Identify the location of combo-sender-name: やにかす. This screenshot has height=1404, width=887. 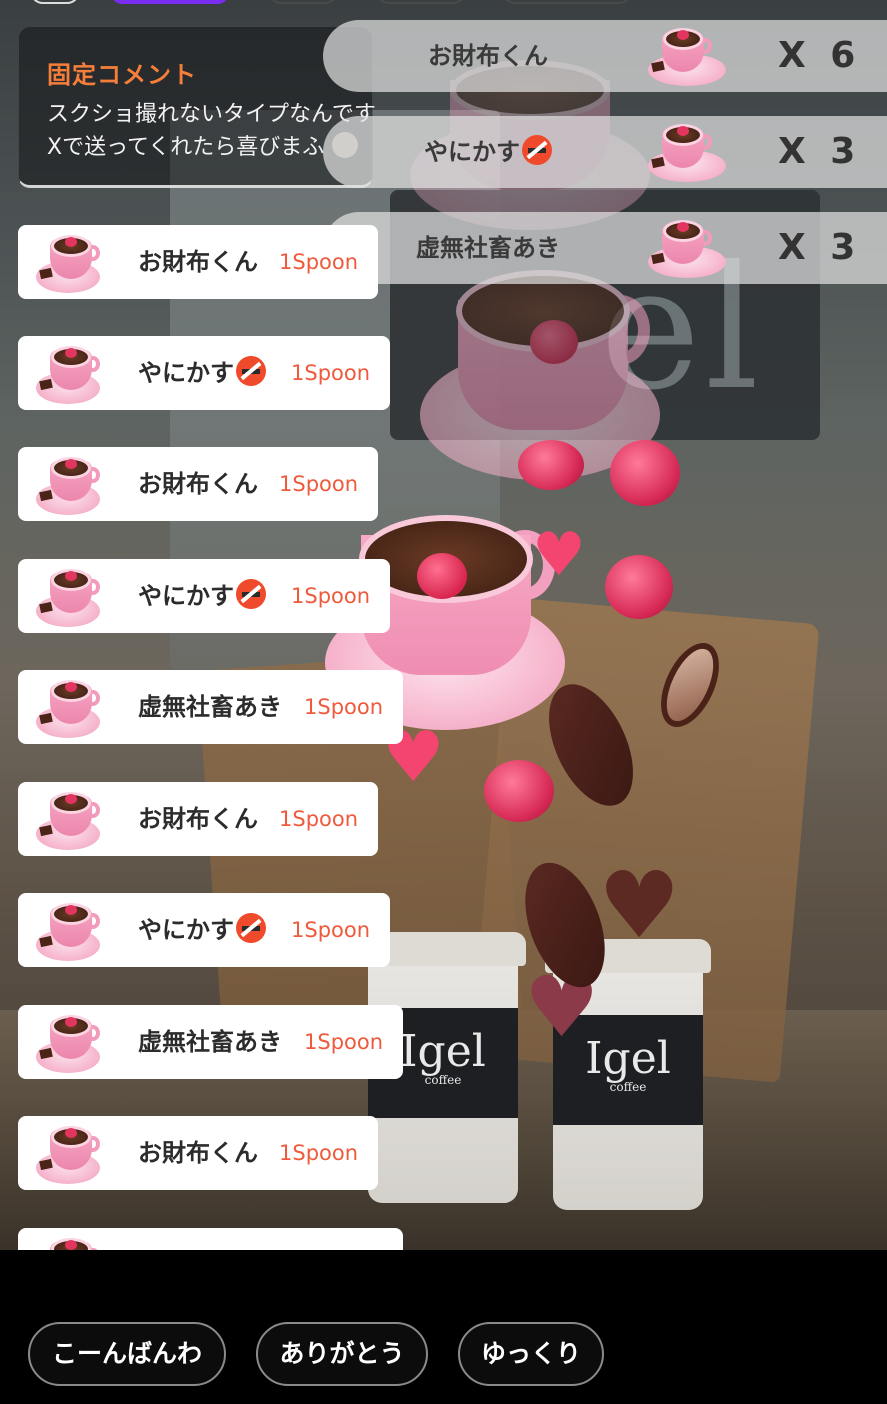
(488, 152).